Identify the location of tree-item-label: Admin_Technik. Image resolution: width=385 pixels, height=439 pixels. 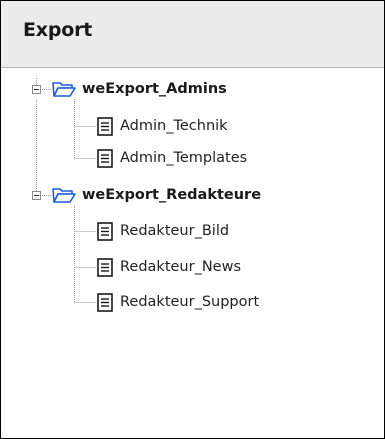
(174, 126).